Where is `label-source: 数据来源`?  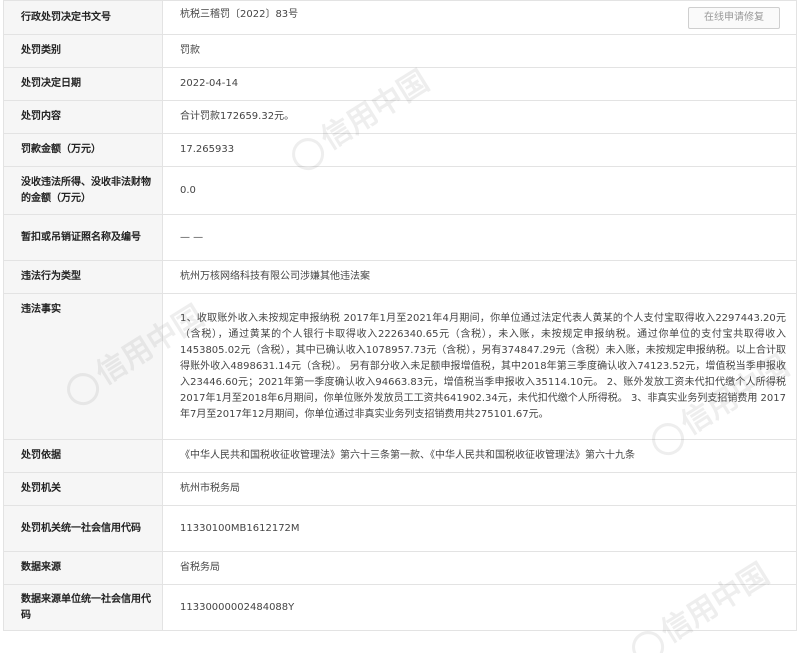
label-source: 数据来源 is located at coordinates (83, 568).